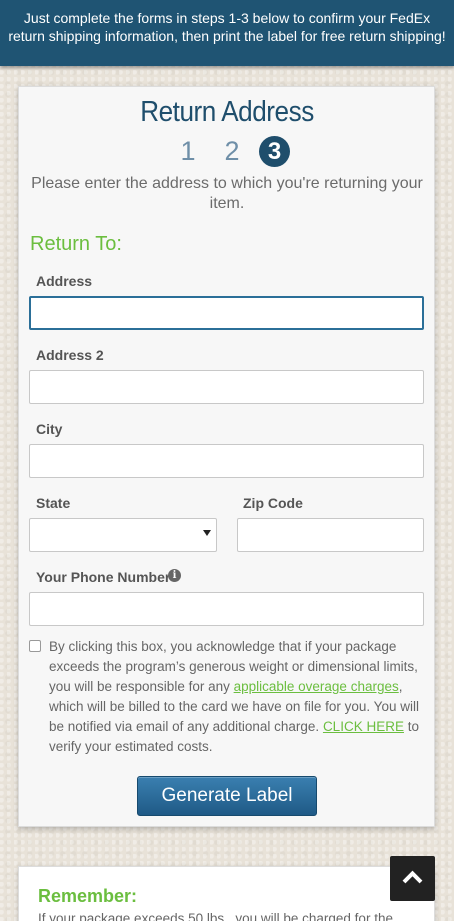 Image resolution: width=454 pixels, height=921 pixels. I want to click on address2-input, so click(226, 387).